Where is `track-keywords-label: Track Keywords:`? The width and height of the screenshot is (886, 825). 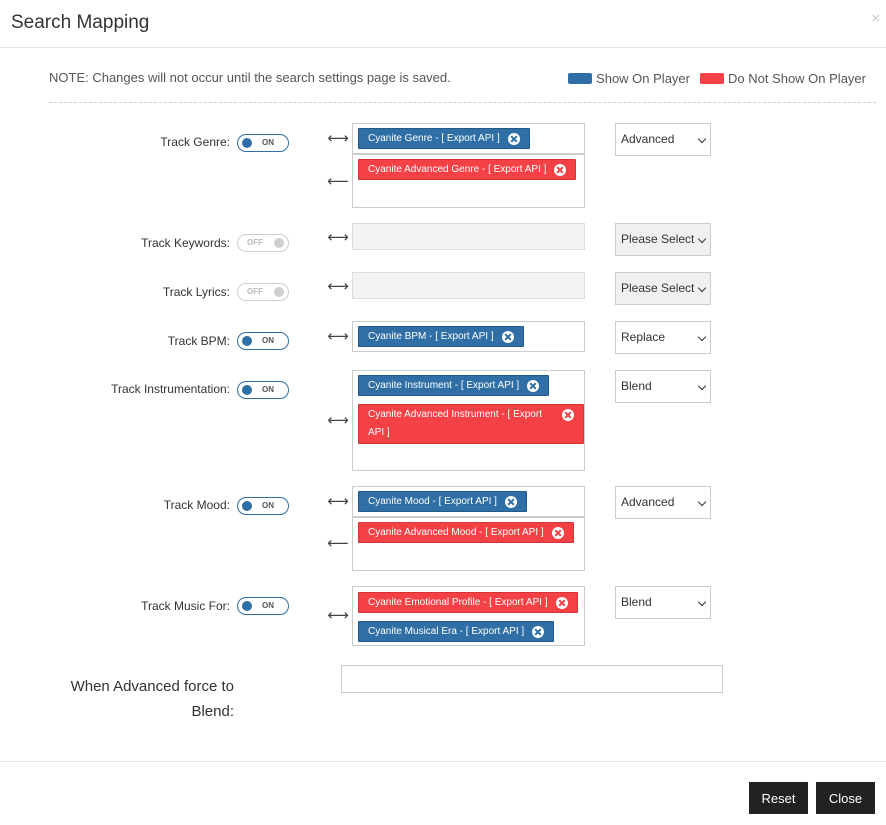 track-keywords-label: Track Keywords: is located at coordinates (185, 243).